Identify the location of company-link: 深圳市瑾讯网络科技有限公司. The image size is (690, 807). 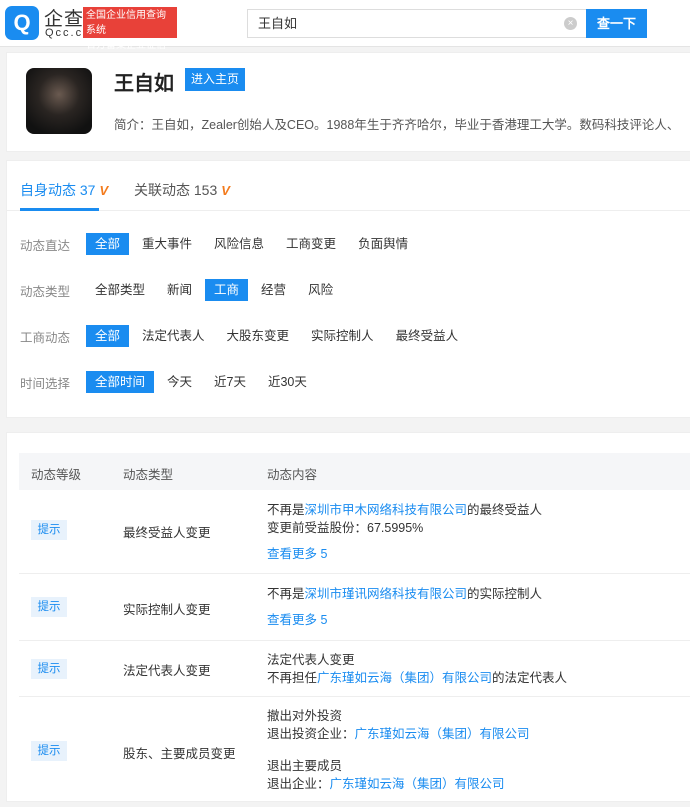
(386, 594).